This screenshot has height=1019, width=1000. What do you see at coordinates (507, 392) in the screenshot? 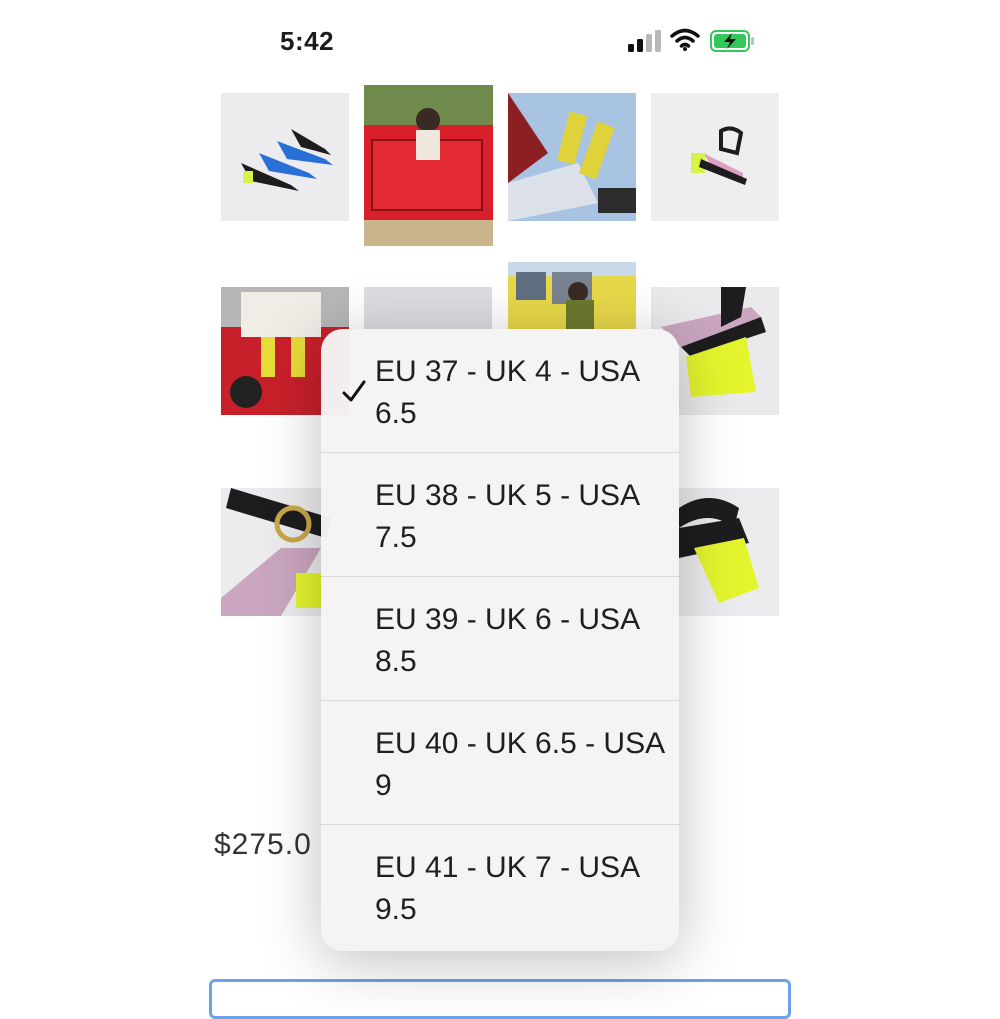
I see `size-option-label: EU 37 - UK 4 - USA 6.5` at bounding box center [507, 392].